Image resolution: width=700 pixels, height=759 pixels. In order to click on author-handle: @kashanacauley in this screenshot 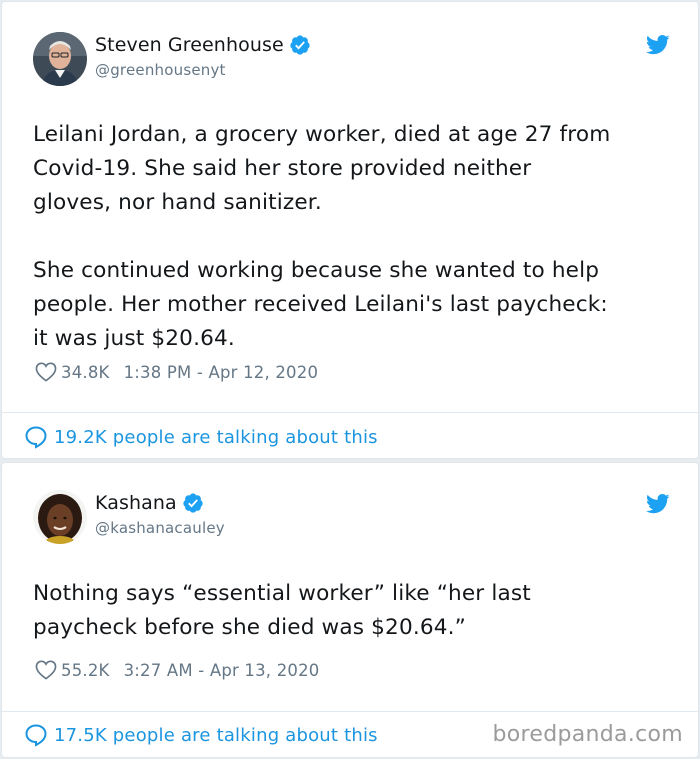, I will do `click(160, 528)`.